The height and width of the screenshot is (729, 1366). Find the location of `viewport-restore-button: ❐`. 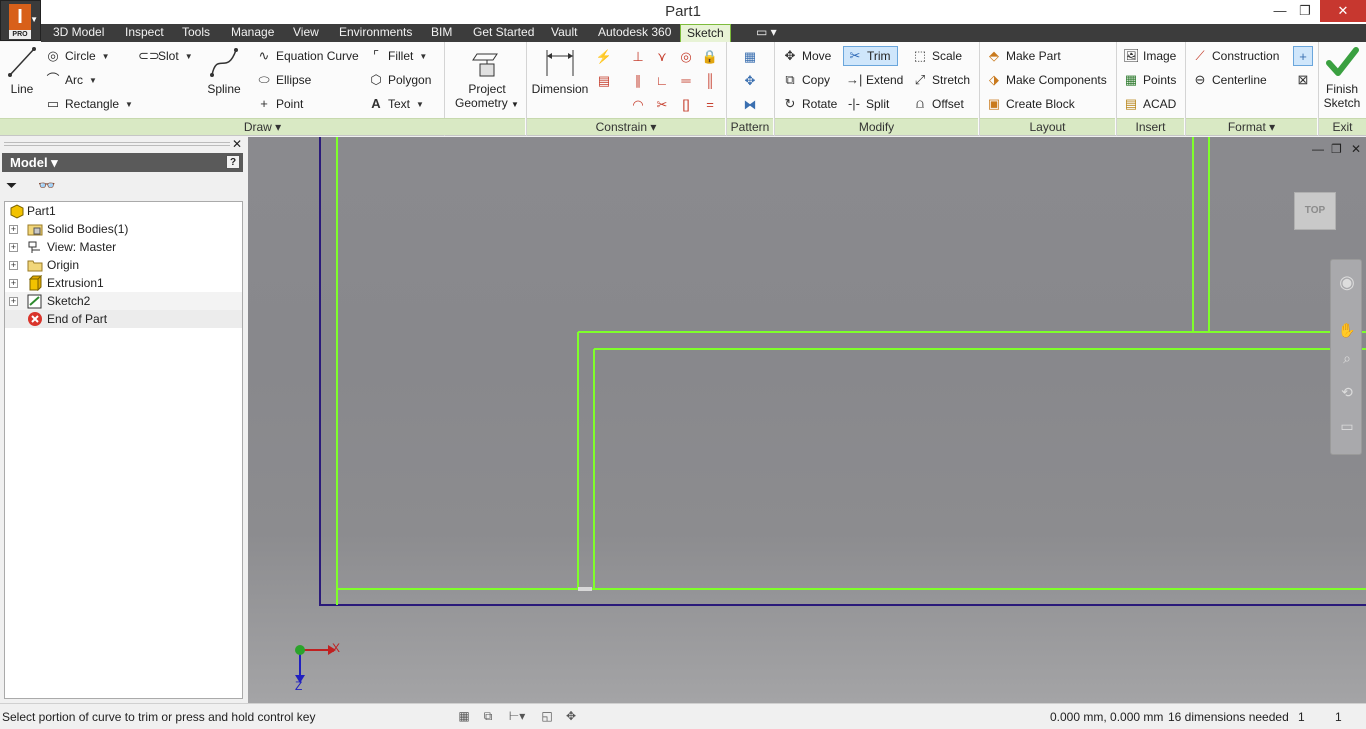

viewport-restore-button: ❐ is located at coordinates (1336, 149).